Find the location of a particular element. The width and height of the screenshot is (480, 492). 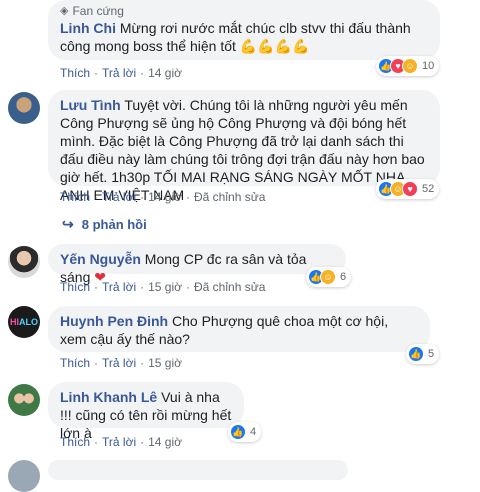

reaction-summary: 👍 ♥ ☺ 10 is located at coordinates (408, 66).